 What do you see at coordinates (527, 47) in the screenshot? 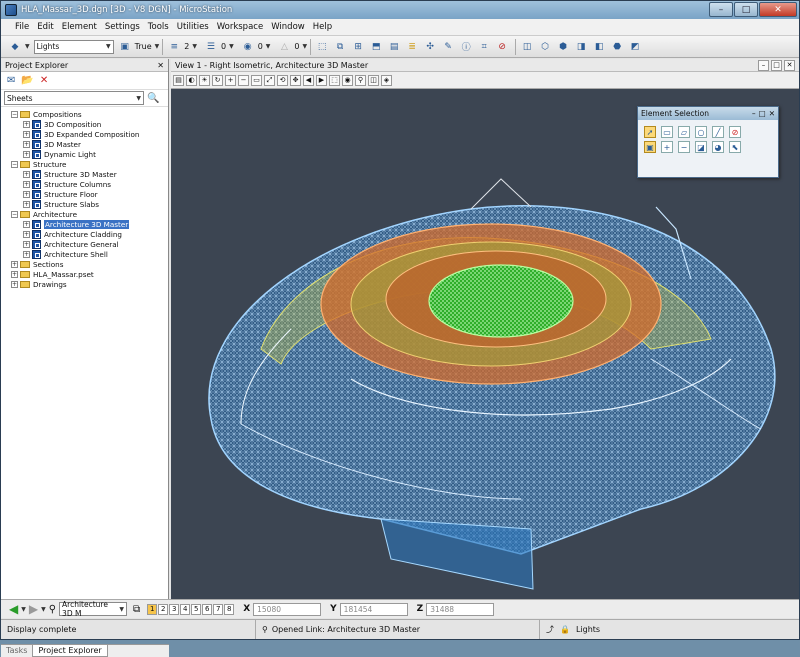
I see `view-top-icon: ◫` at bounding box center [527, 47].